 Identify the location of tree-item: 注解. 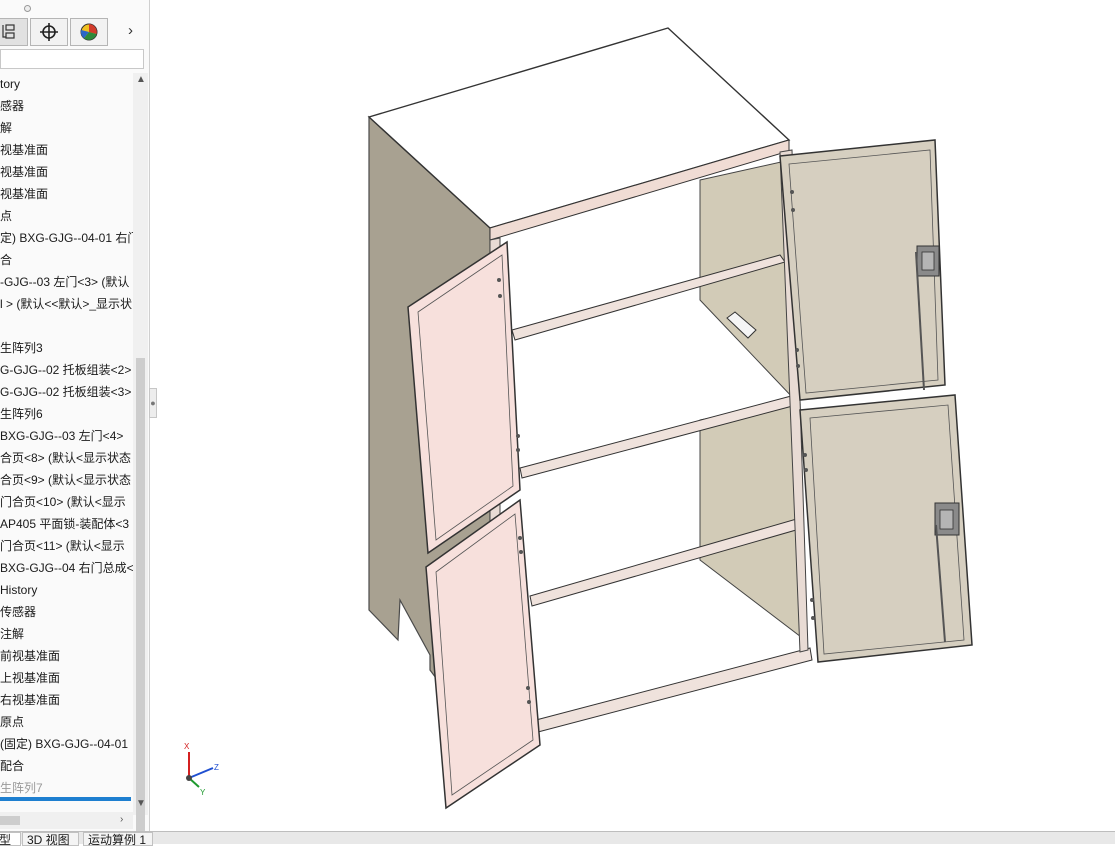
(12, 634).